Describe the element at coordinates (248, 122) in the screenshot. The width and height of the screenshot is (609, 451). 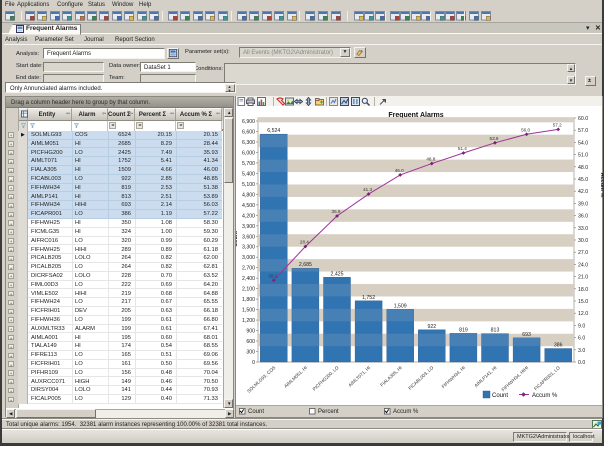
I see `svg-text: 6,900` at that location.